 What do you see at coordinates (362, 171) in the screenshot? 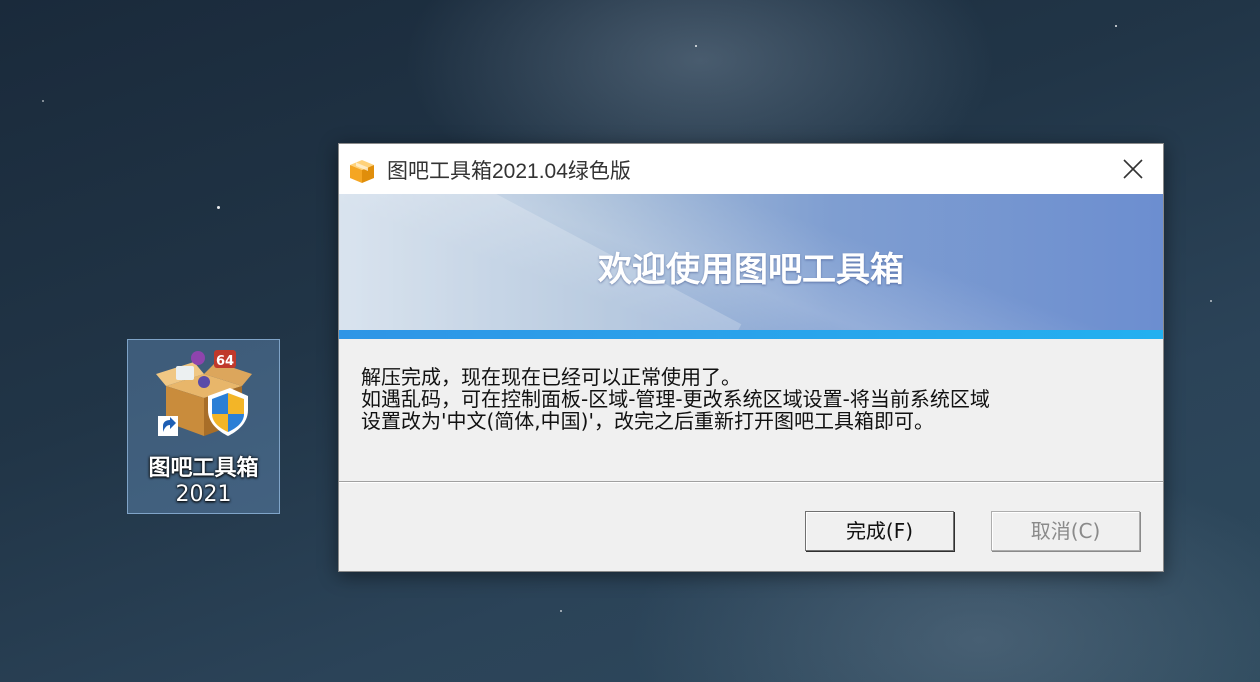
I see `app-box-icon` at bounding box center [362, 171].